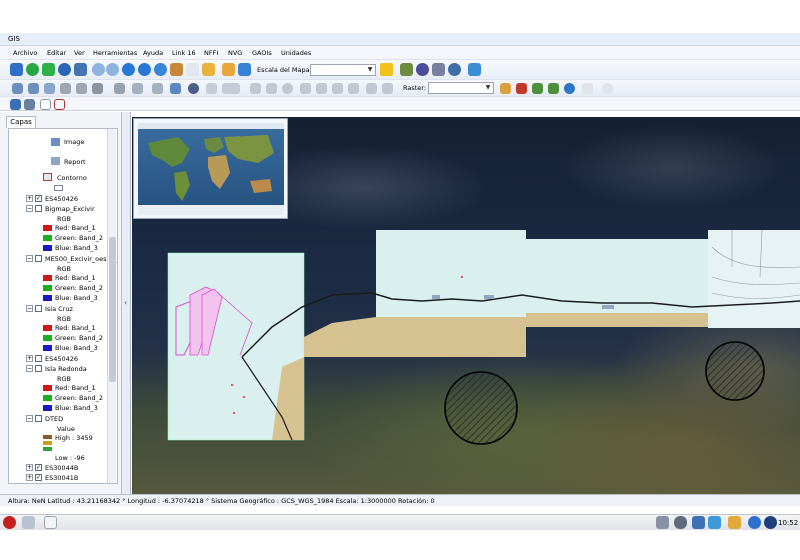 The width and height of the screenshot is (800, 560). I want to click on help-icon, so click(754, 522).